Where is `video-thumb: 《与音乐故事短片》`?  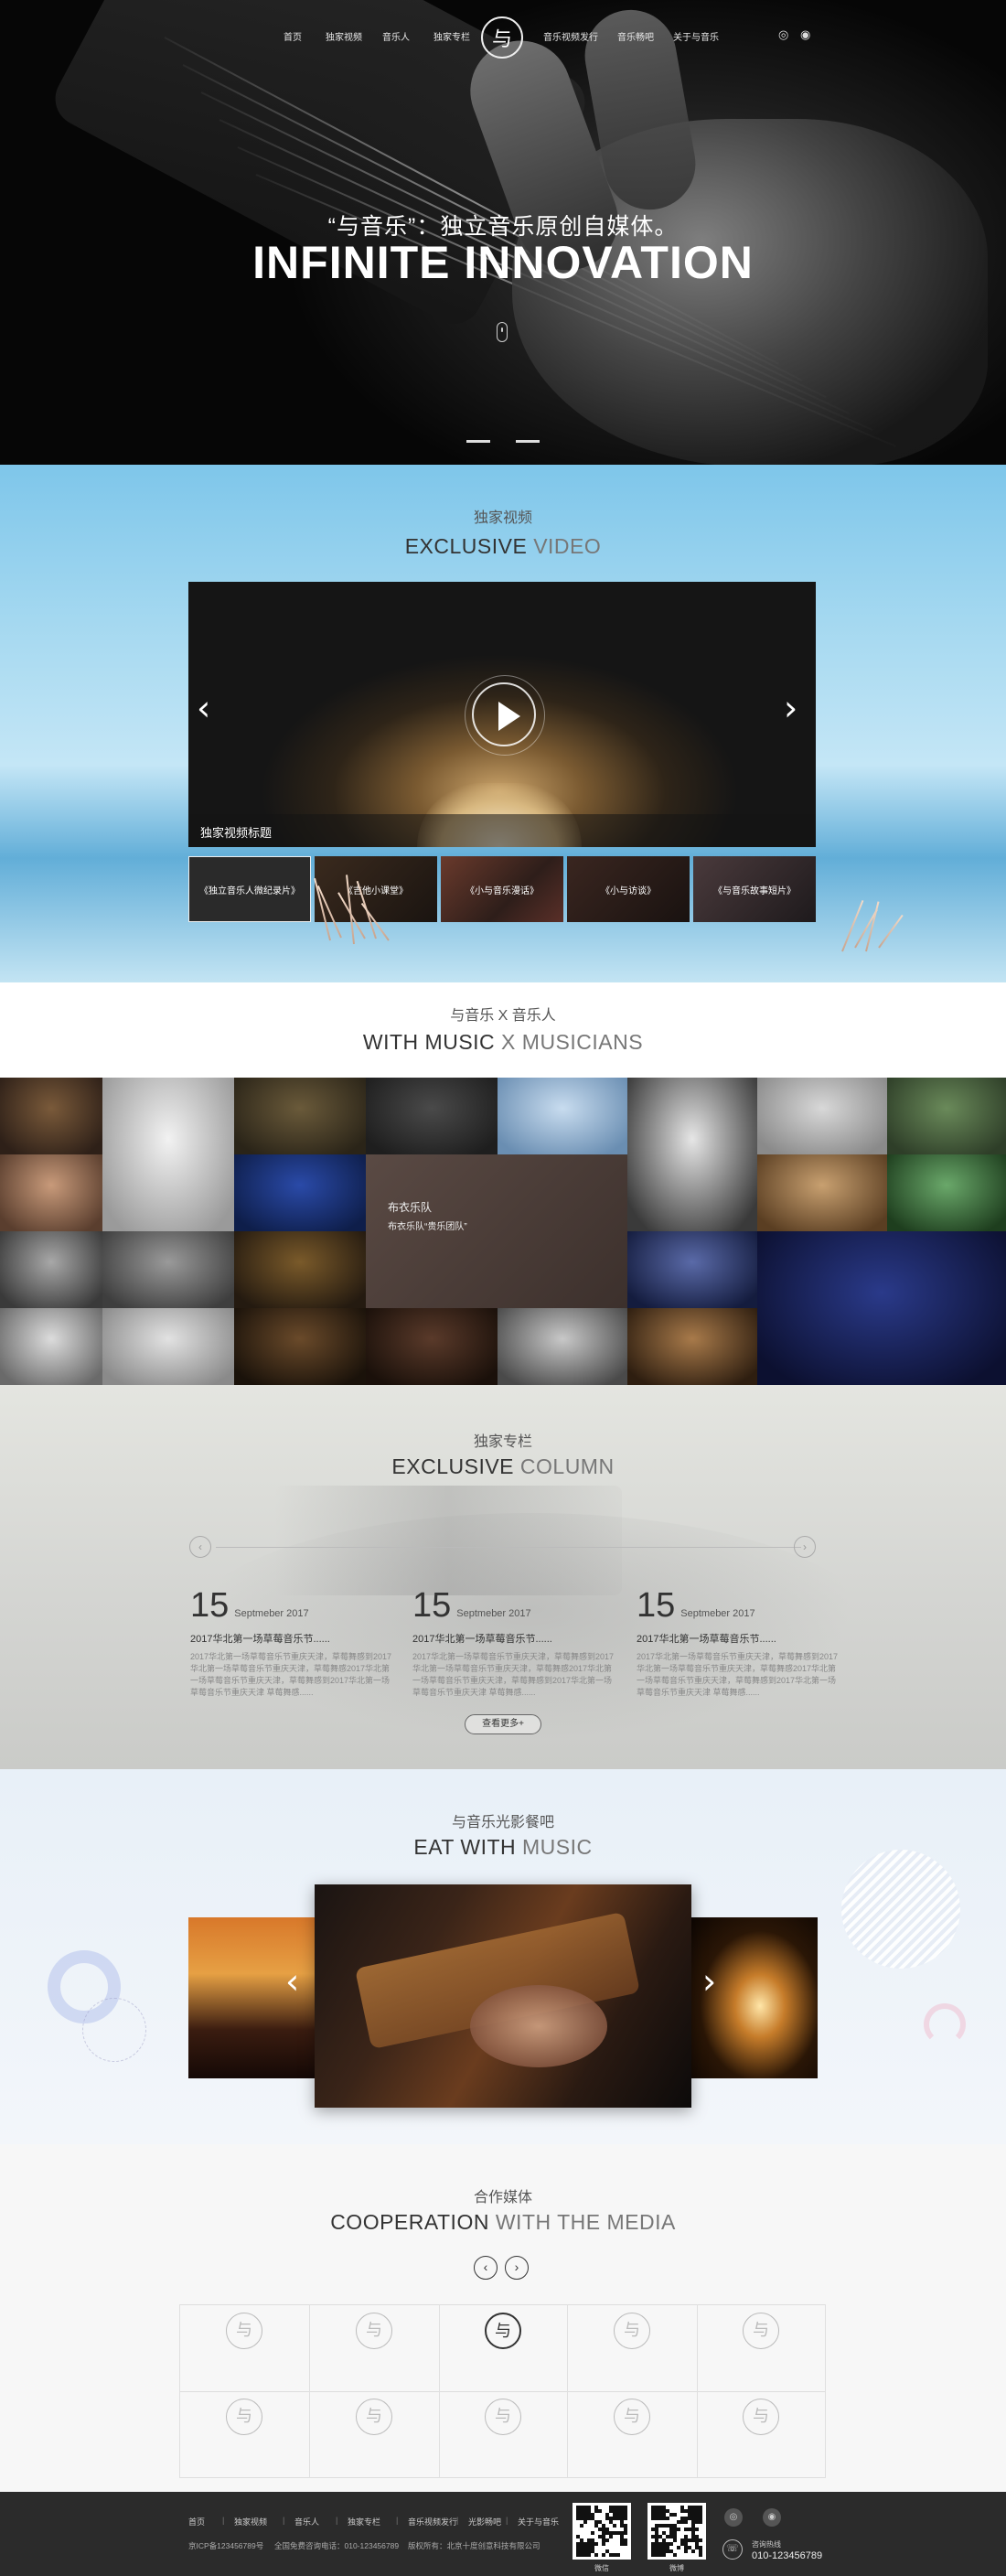 video-thumb: 《与音乐故事短片》 is located at coordinates (754, 889).